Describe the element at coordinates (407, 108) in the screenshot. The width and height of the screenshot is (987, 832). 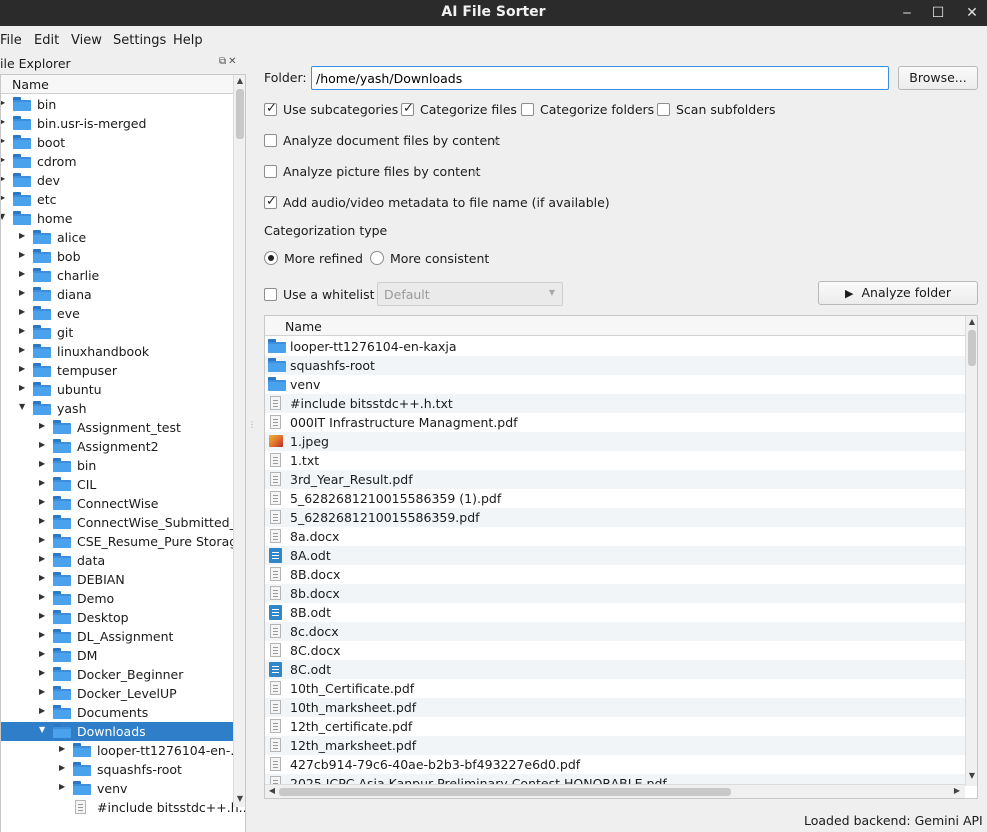
I see `categorize-files-checkbox` at that location.